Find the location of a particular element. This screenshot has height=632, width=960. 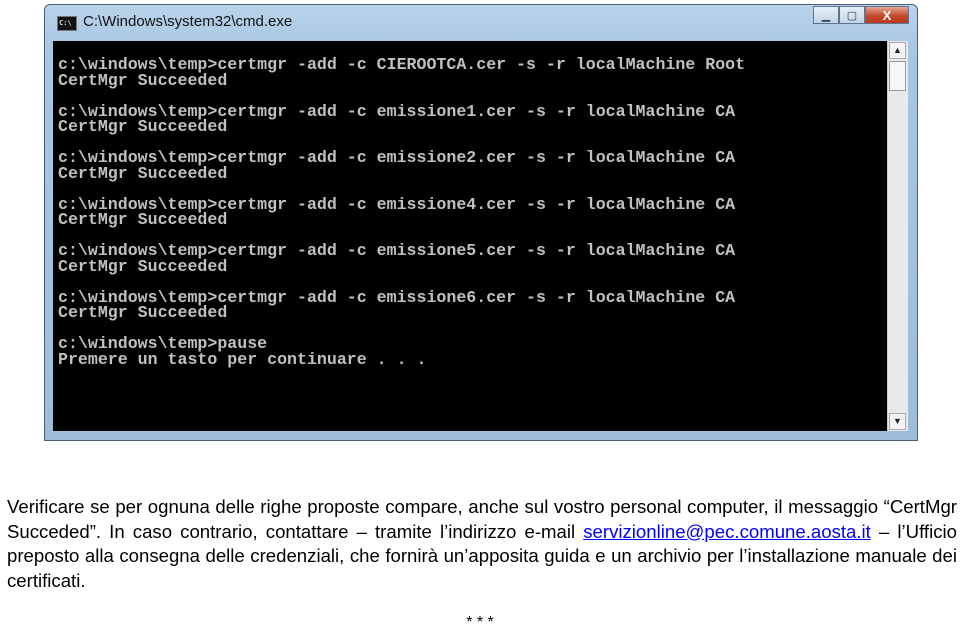

minimize-icon: ▁ is located at coordinates (826, 15).